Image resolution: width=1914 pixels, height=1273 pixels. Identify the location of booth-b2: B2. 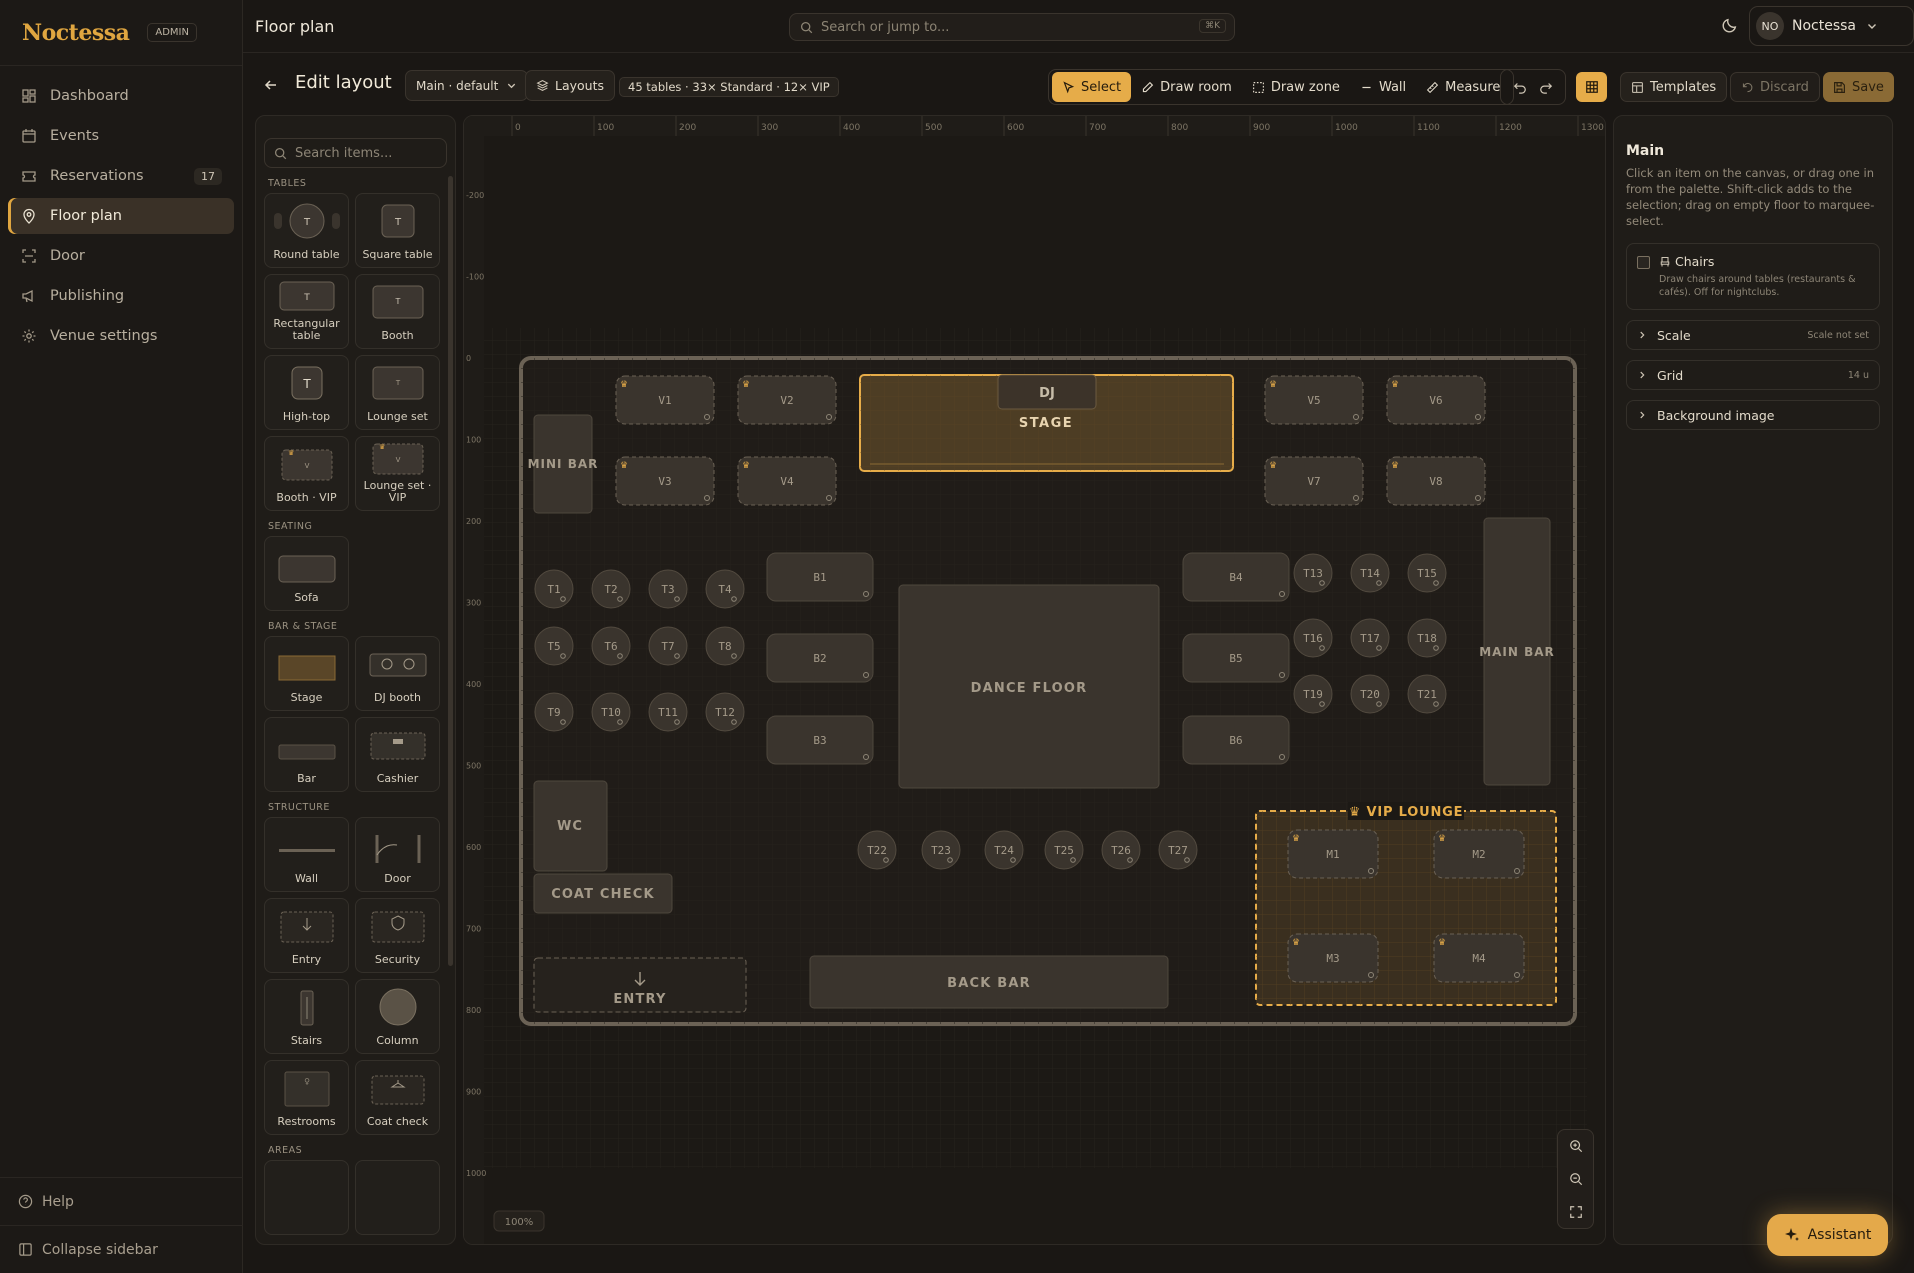
(820, 658).